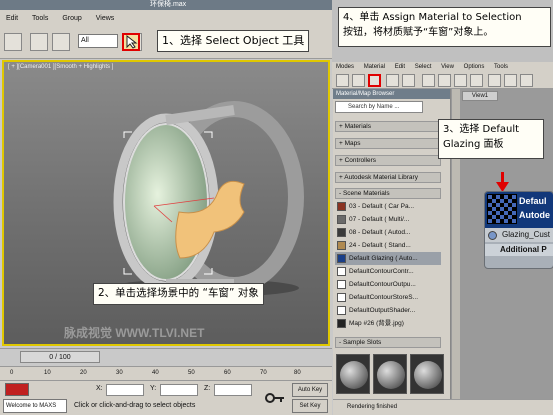 This screenshot has width=553, height=415. I want to click on ruler-tick: 0, so click(12, 373).